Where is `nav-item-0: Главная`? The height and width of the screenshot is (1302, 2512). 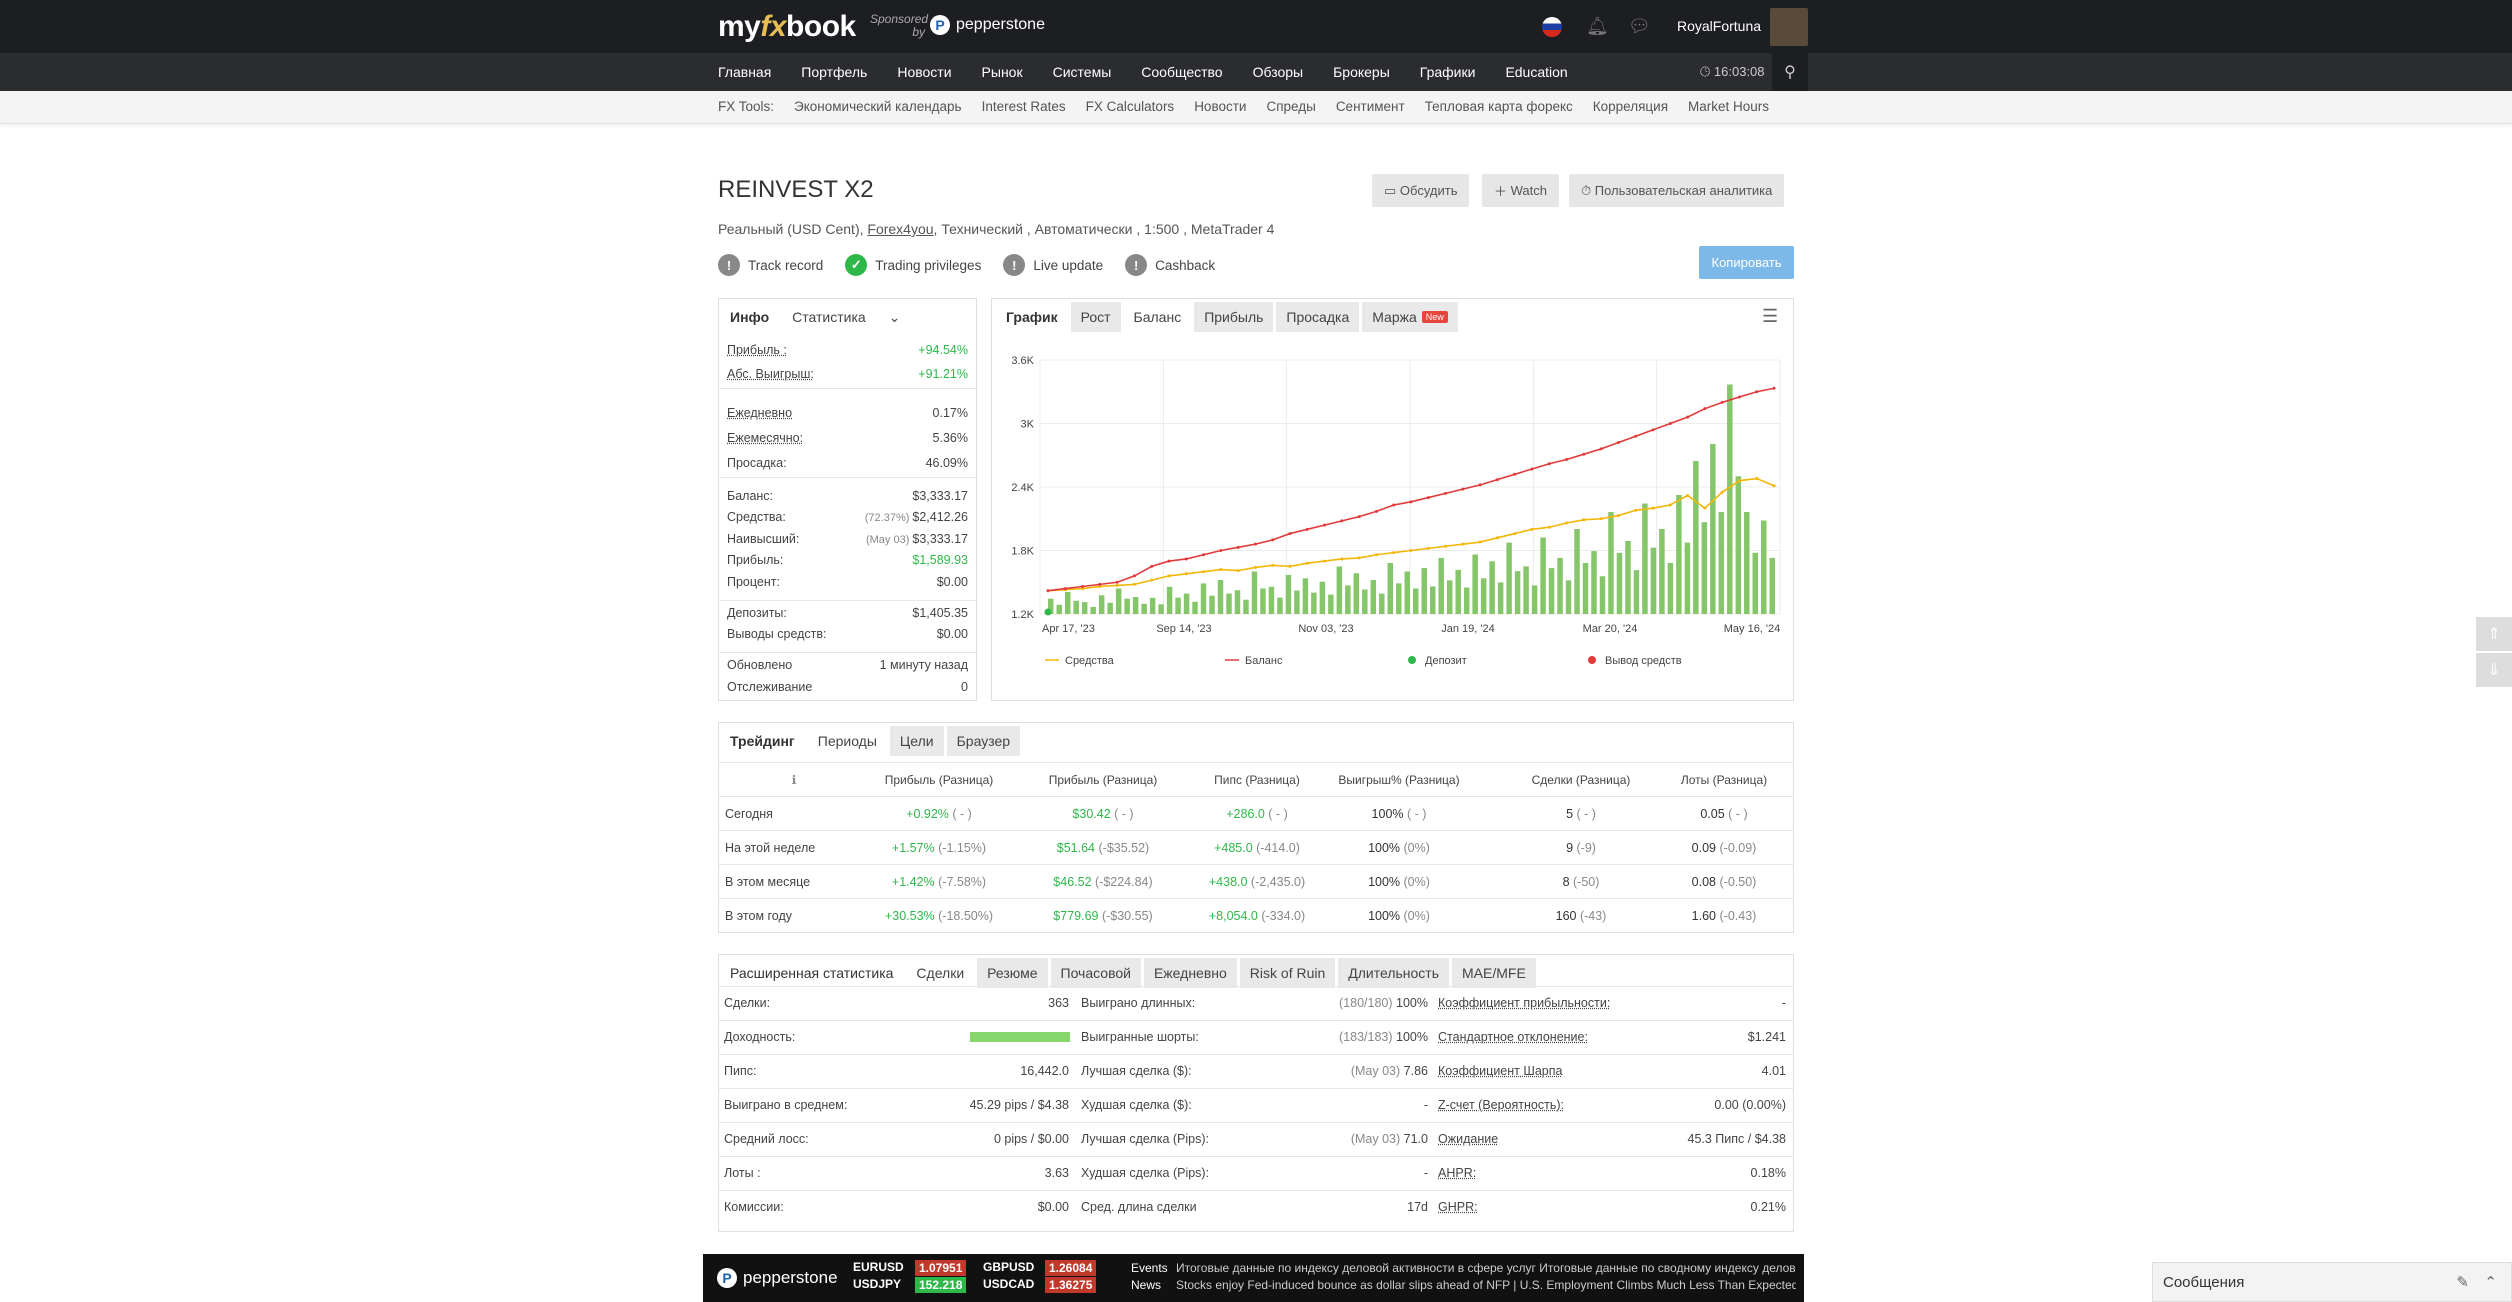 nav-item-0: Главная is located at coordinates (744, 72).